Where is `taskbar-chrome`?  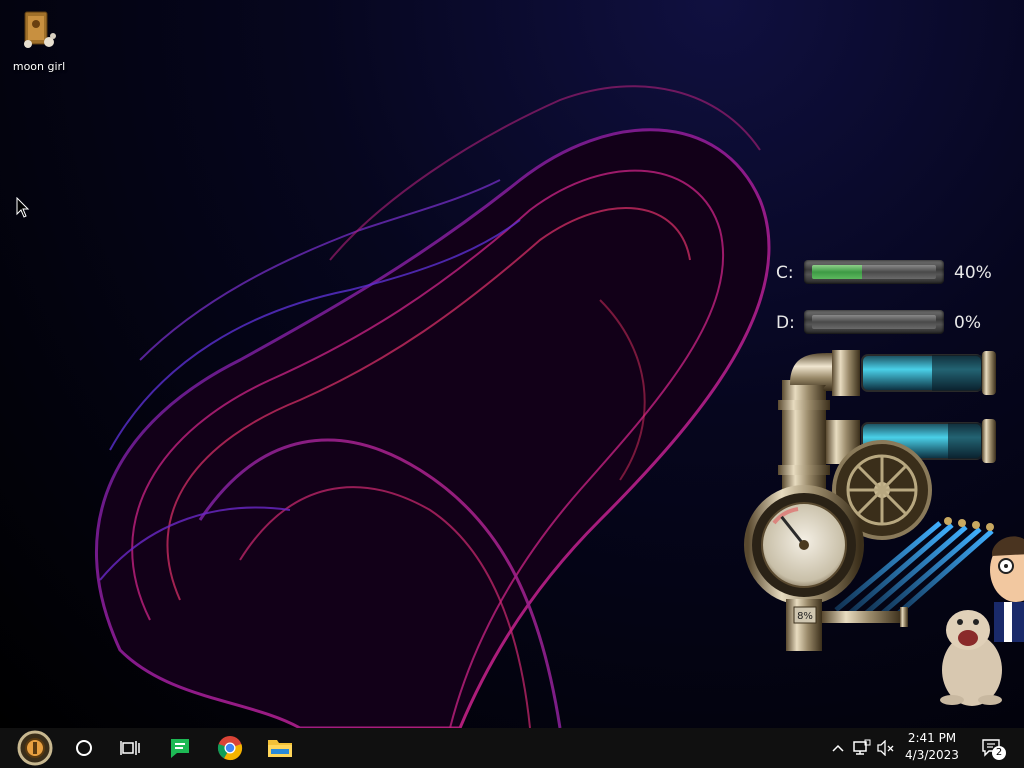
taskbar-chrome is located at coordinates (230, 748).